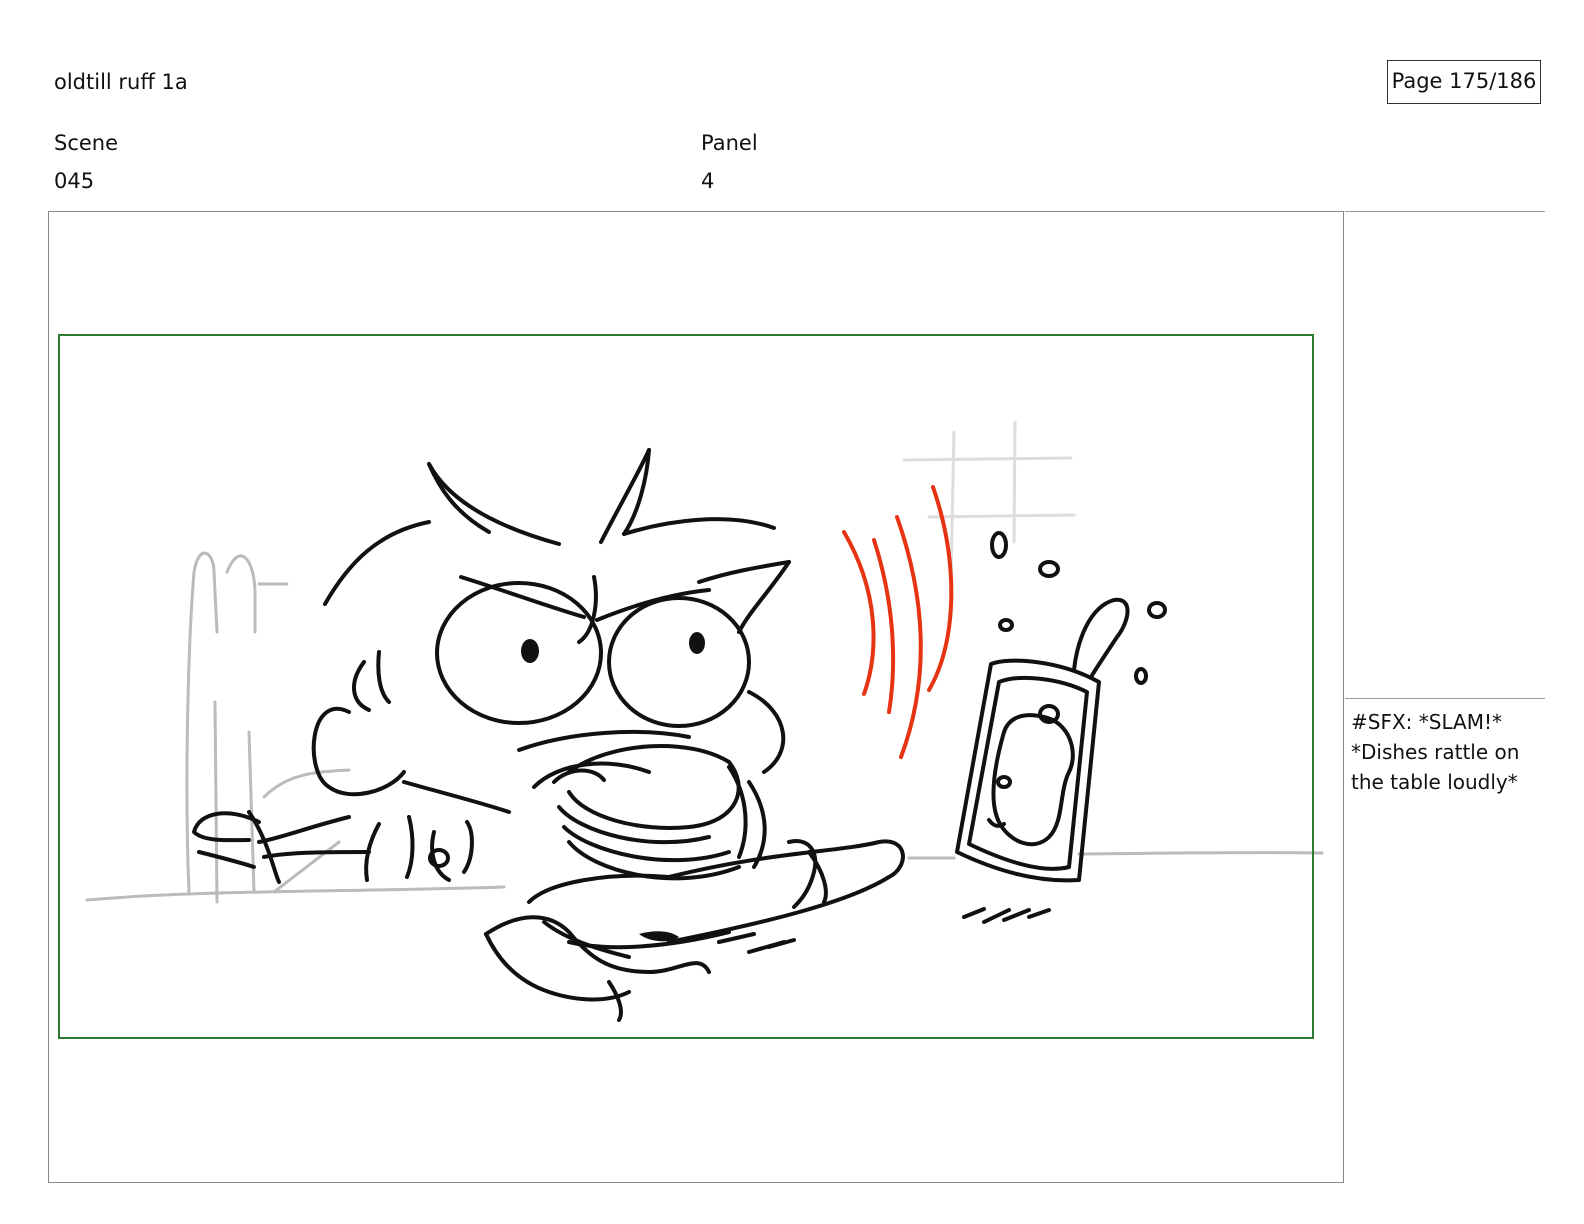 The image size is (1584, 1224). I want to click on notes-divider, so click(1445, 698).